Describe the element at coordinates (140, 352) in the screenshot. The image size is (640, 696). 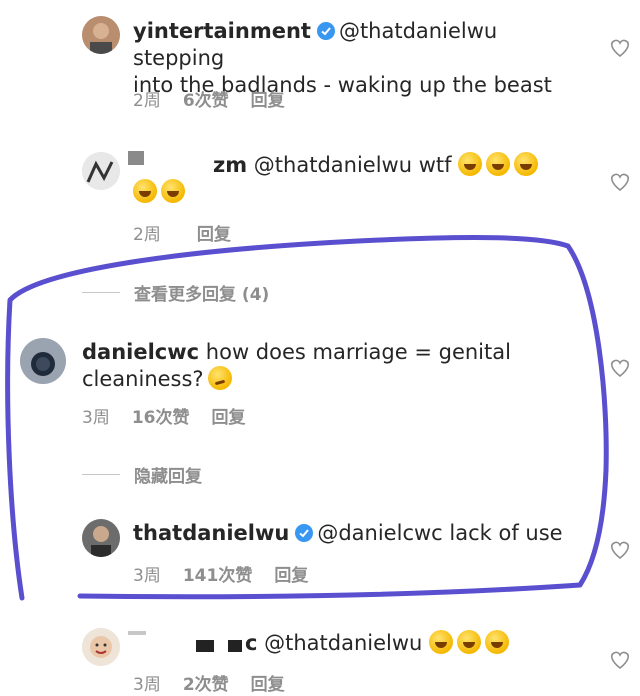
I see `comment-username: danielcwc` at that location.